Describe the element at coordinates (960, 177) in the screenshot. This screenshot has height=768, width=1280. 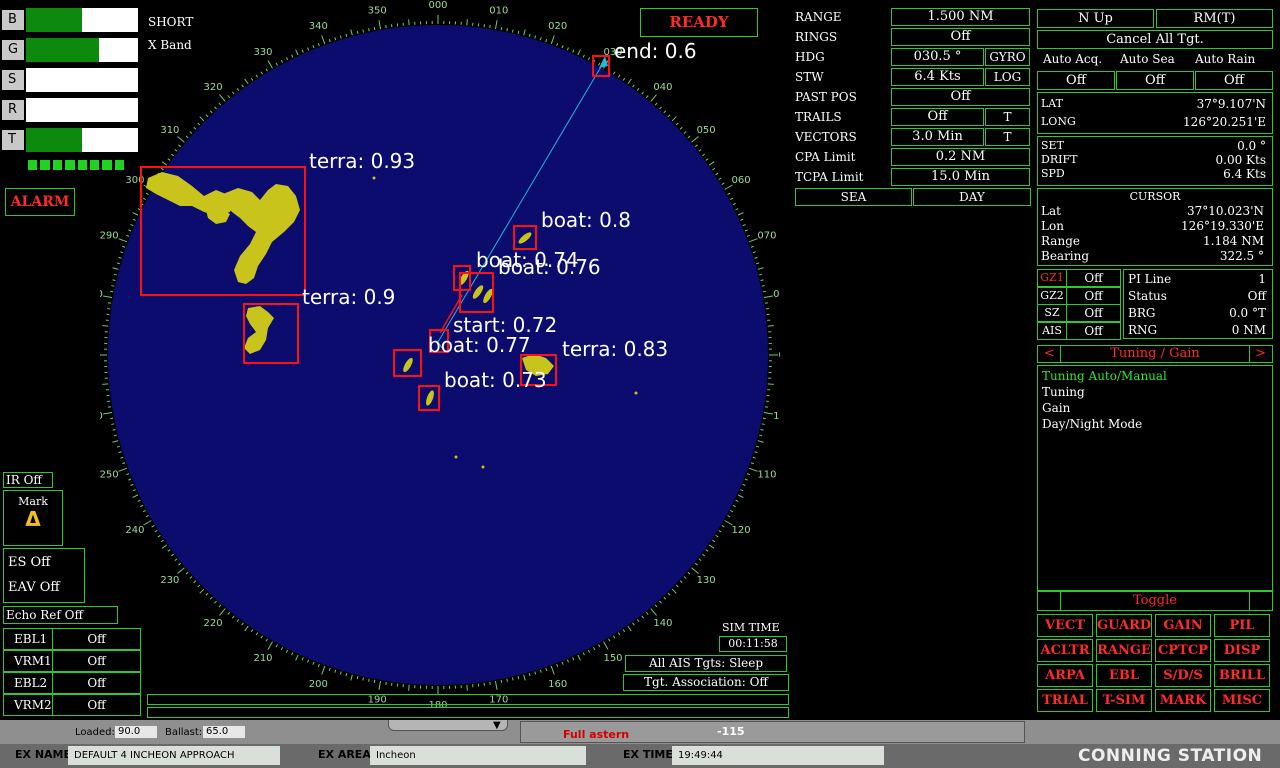
I see `param-value: 15.0 Min` at that location.